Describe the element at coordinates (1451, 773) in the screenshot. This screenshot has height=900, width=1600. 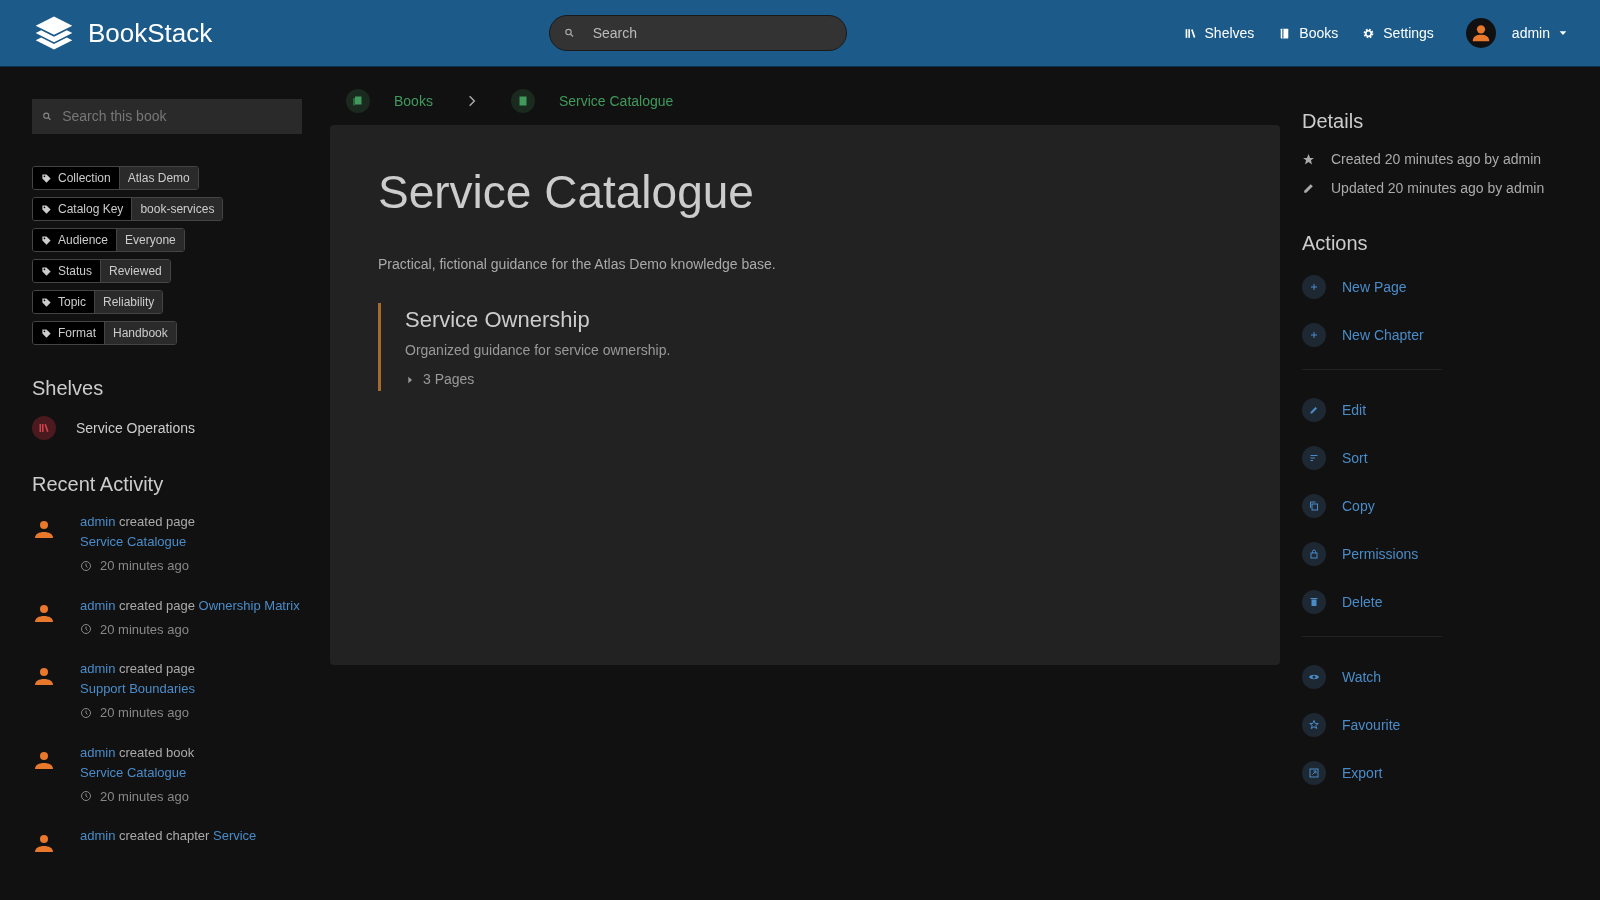
I see `action-link: Export` at that location.